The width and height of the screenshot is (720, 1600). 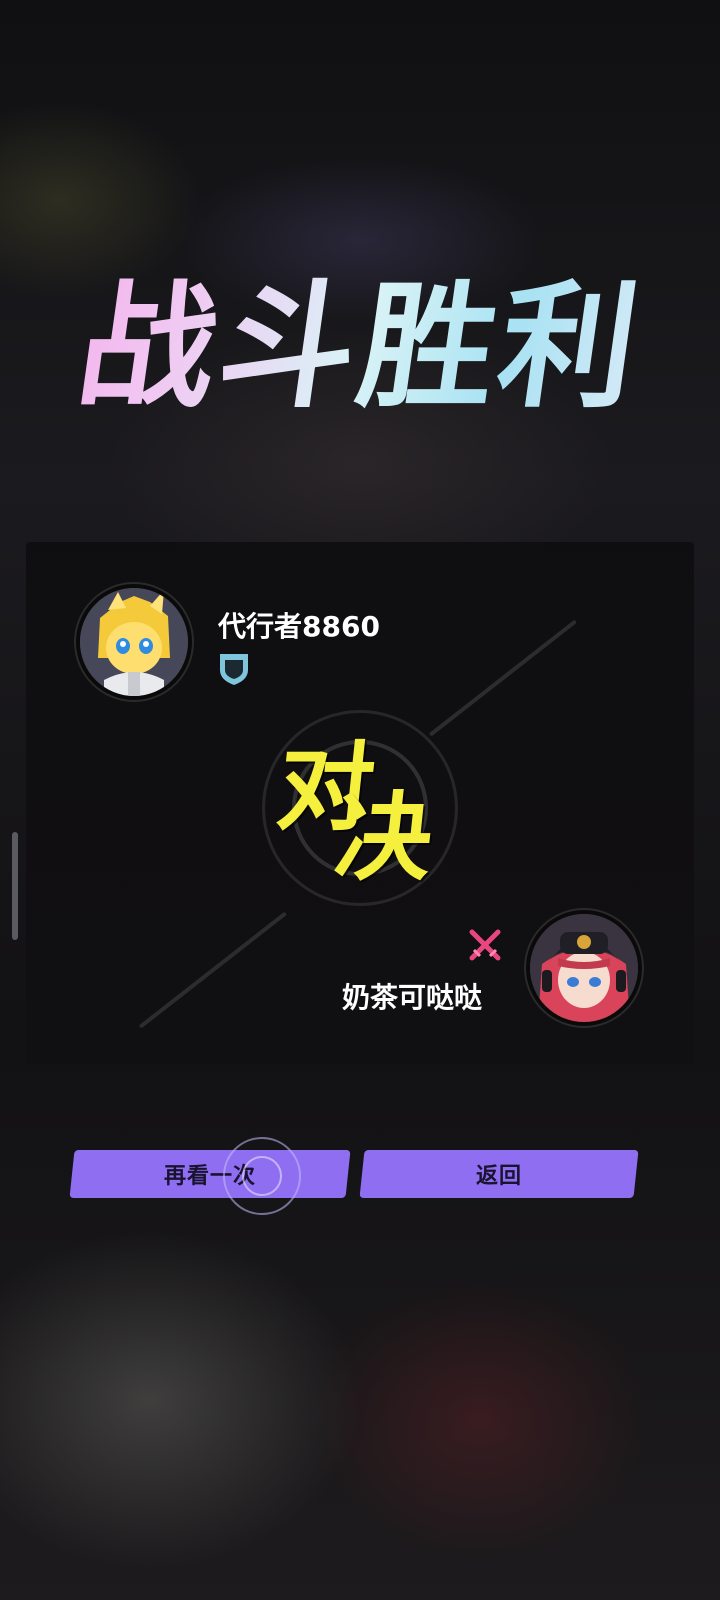 I want to click on red-hair-girl-avatar-icon, so click(x=584, y=968).